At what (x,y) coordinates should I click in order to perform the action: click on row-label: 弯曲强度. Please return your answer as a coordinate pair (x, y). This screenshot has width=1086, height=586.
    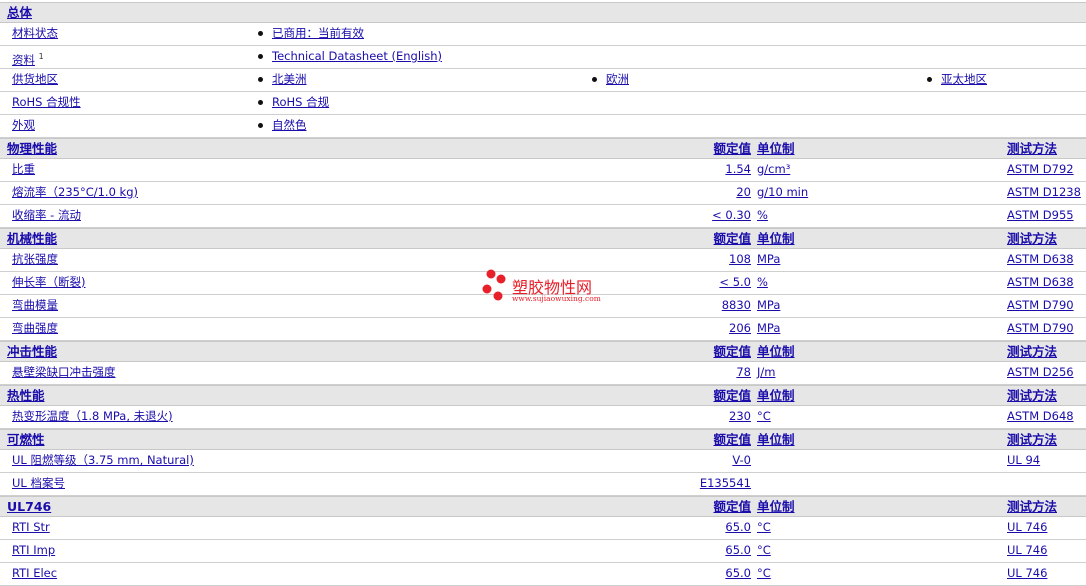
    Looking at the image, I should click on (35, 328).